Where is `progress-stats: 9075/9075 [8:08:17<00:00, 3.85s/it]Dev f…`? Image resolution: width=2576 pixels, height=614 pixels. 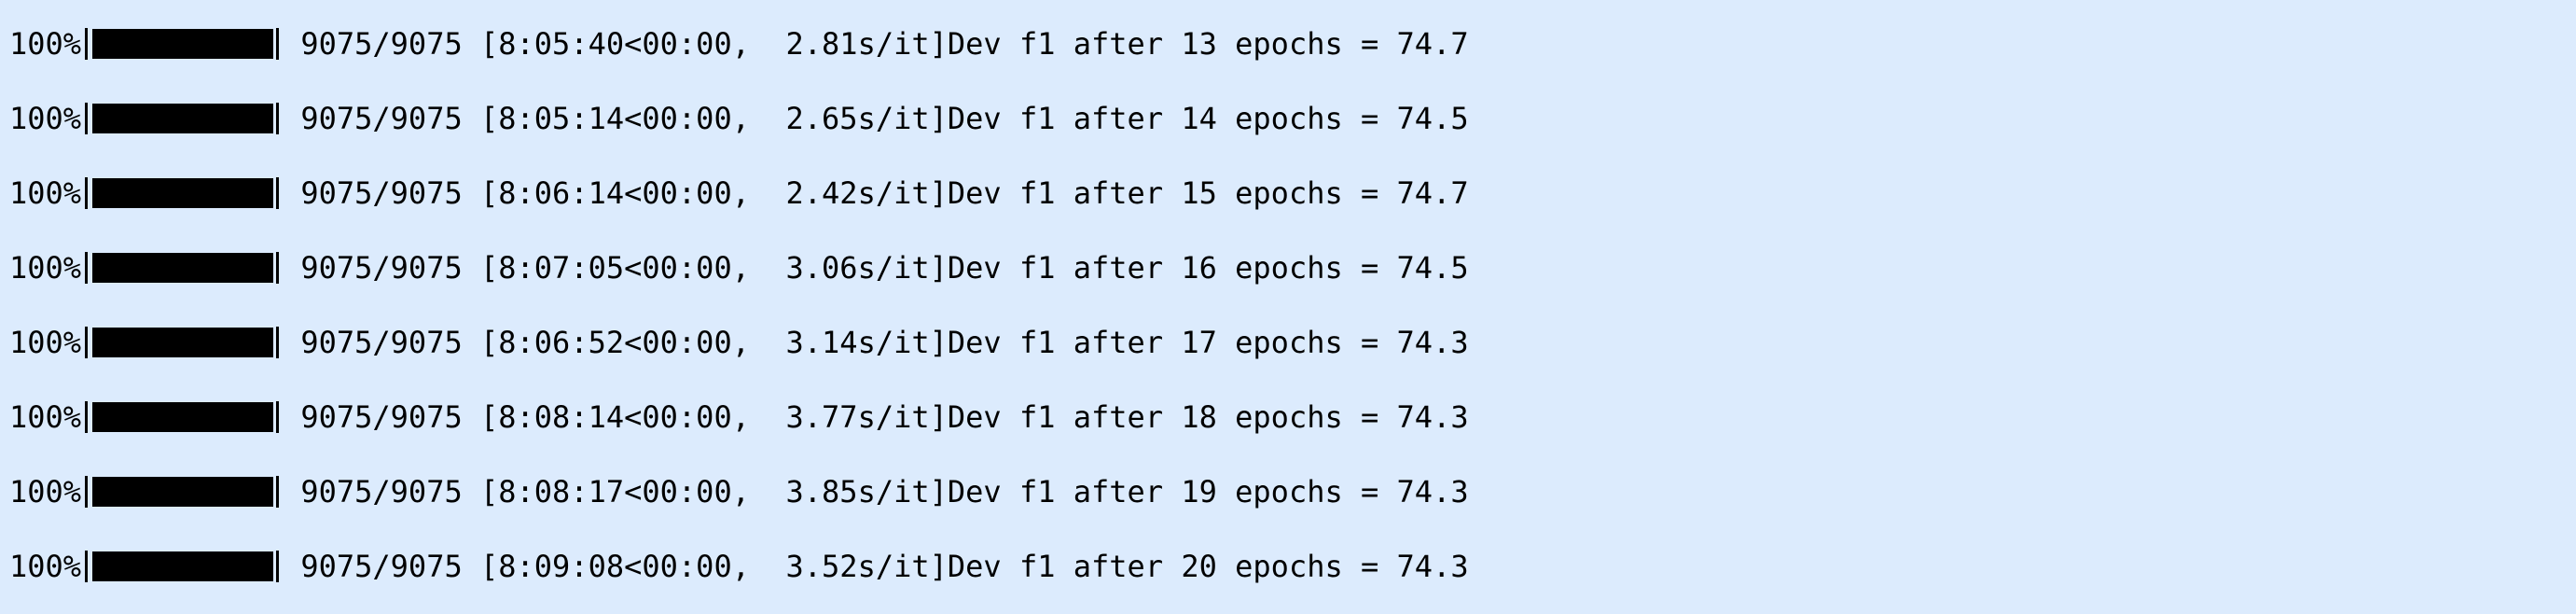 progress-stats: 9075/9075 [8:08:17<00:00, 3.85s/it]Dev f… is located at coordinates (876, 492).